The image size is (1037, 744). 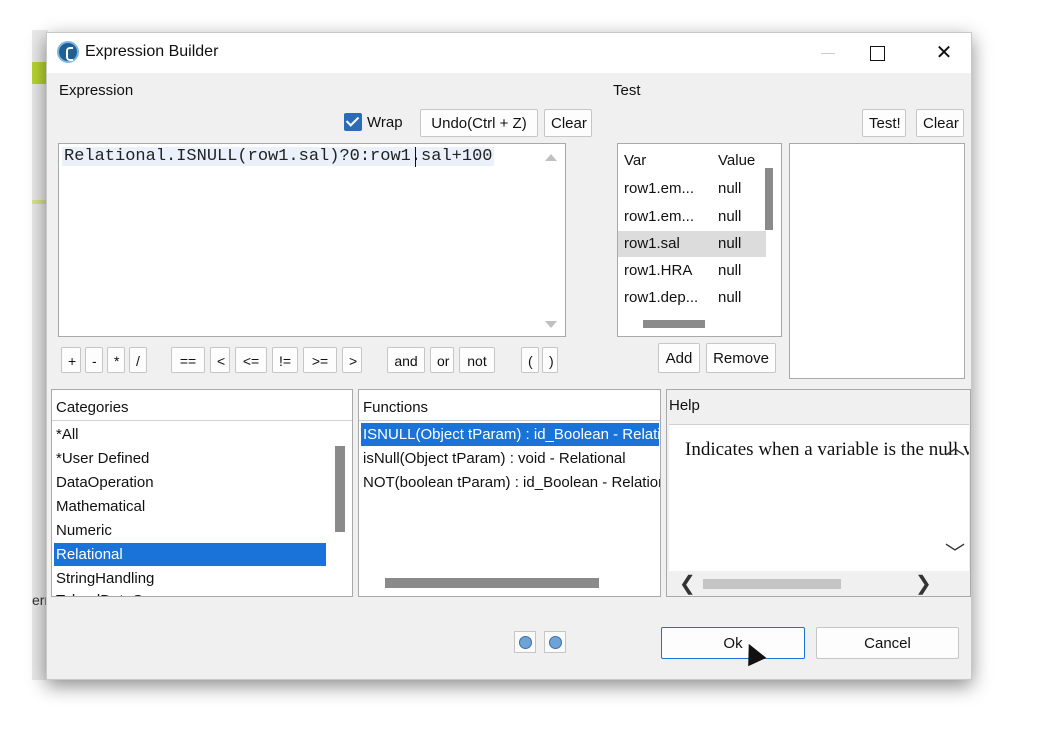 I want to click on table-row: row1.HRA null, so click(x=692, y=271).